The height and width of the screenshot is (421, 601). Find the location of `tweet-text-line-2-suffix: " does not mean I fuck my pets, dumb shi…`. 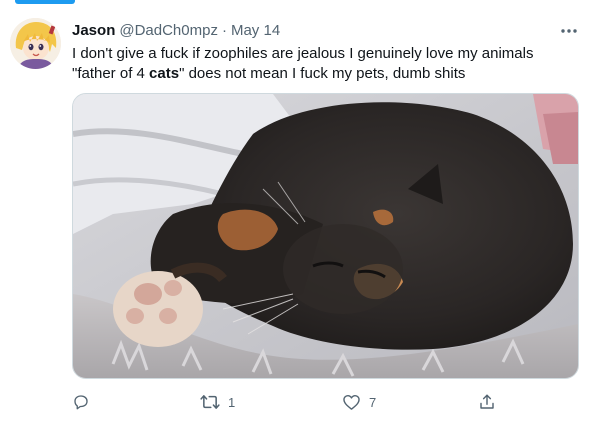

tweet-text-line-2-suffix: " does not mean I fuck my pets, dumb shi… is located at coordinates (322, 73).